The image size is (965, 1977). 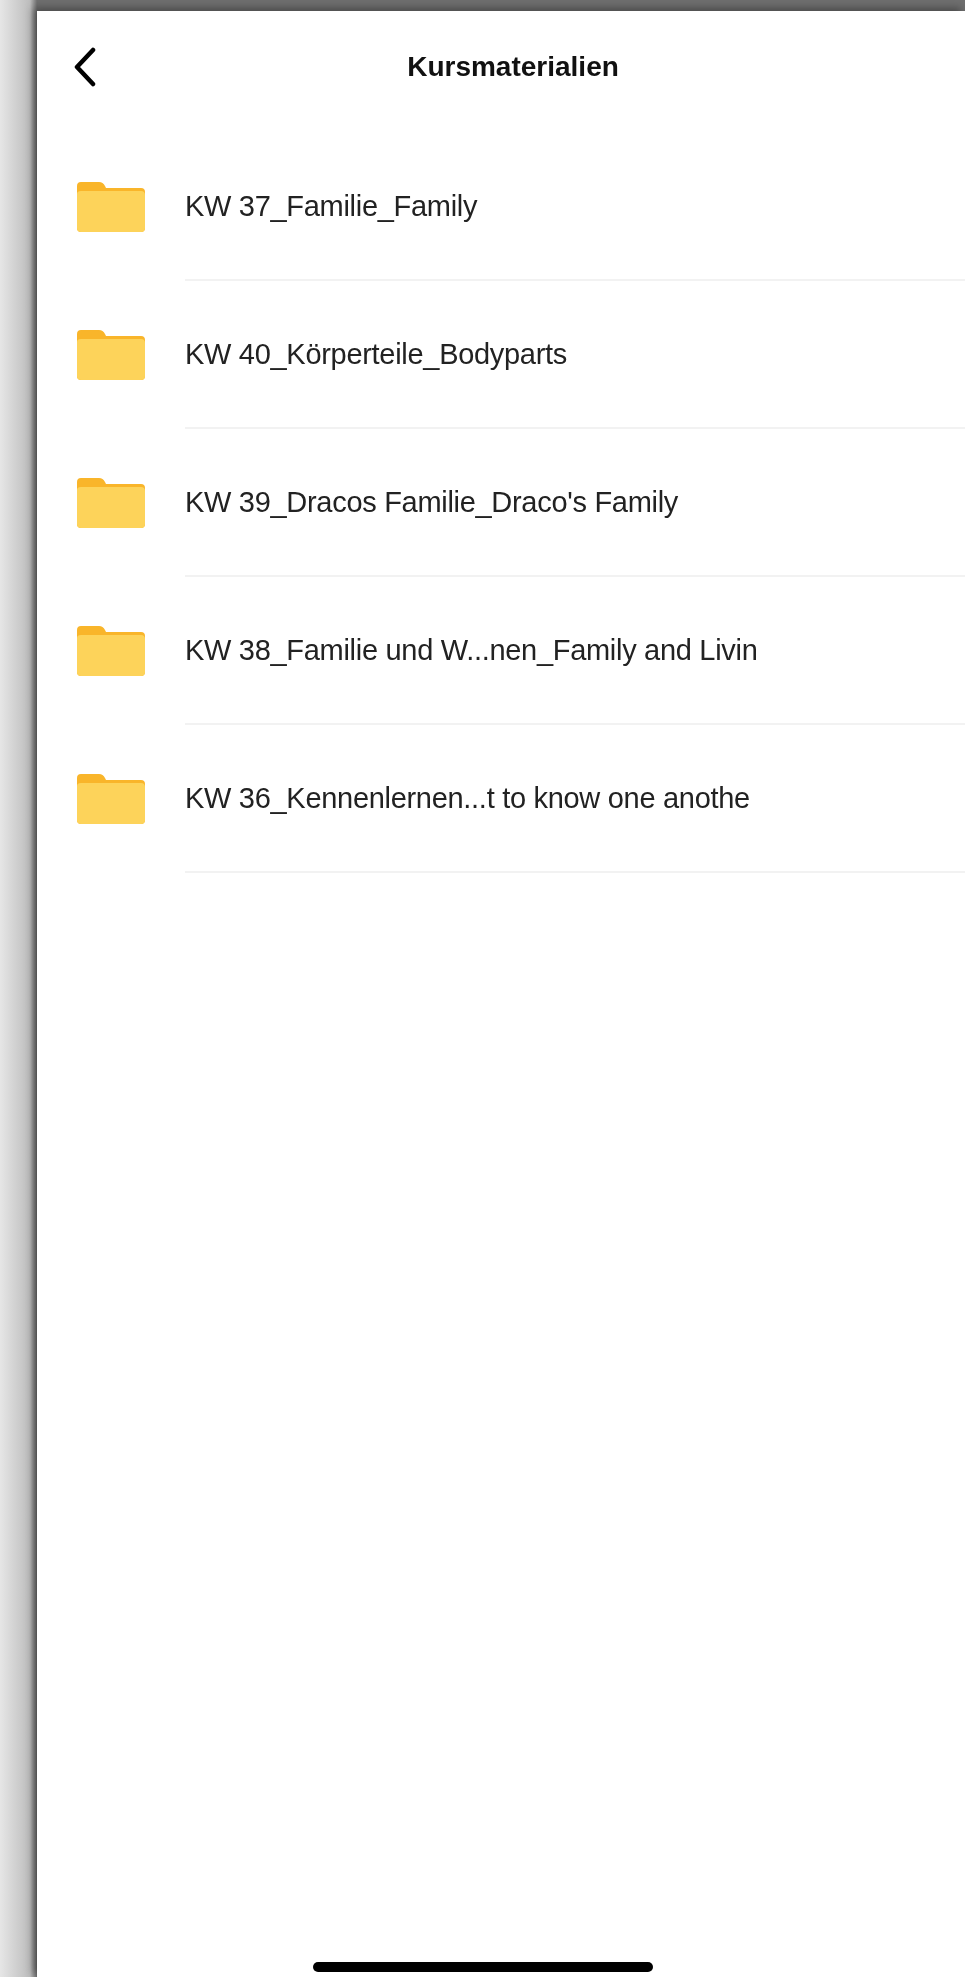 What do you see at coordinates (471, 650) in the screenshot?
I see `folder-name: KW 38_Familie und W...nen_Family and Livin` at bounding box center [471, 650].